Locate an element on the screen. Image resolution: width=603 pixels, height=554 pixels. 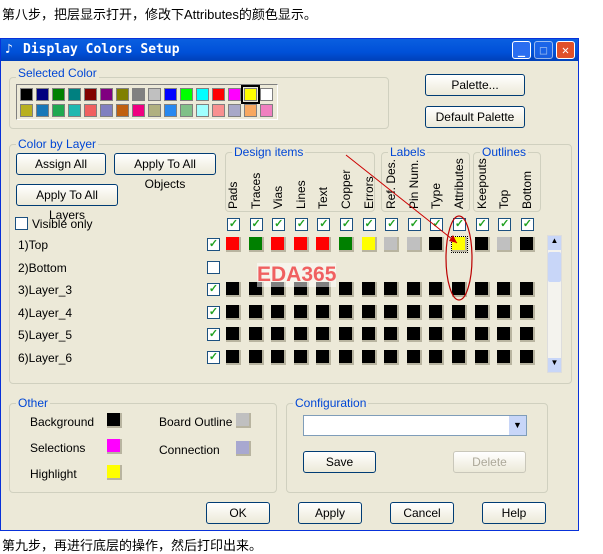
background-label: Background is located at coordinates (62, 422).